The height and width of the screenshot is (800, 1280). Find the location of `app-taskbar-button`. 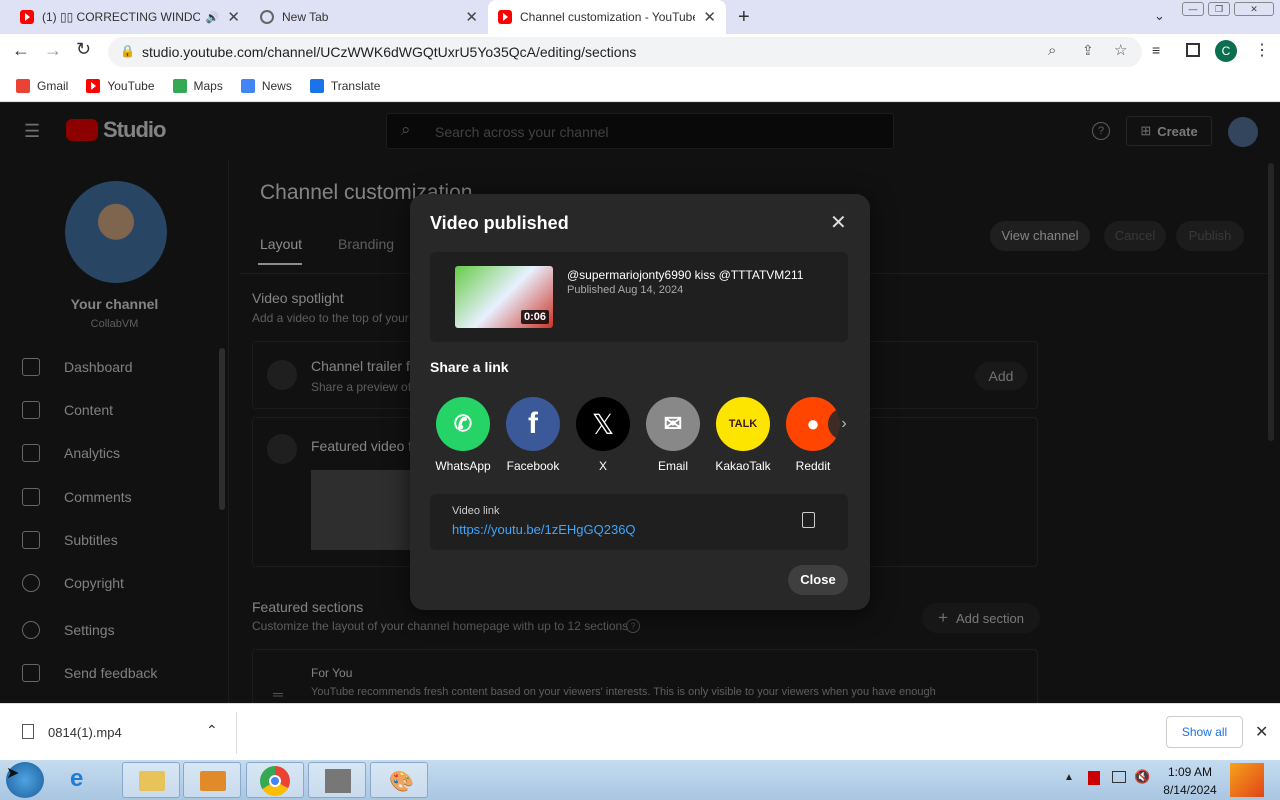

app-taskbar-button is located at coordinates (337, 780).